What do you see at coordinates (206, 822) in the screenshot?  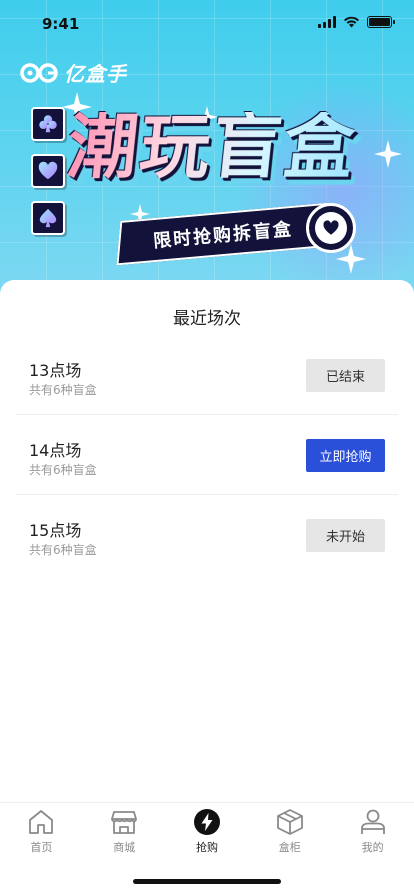 I see `lightning-icon` at bounding box center [206, 822].